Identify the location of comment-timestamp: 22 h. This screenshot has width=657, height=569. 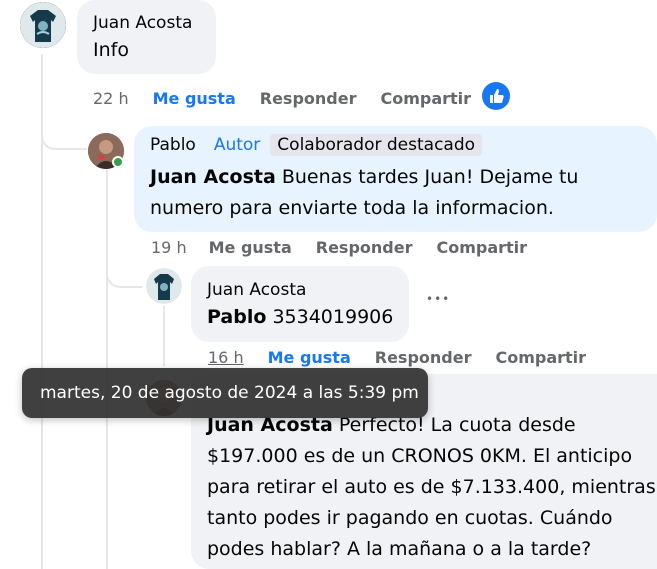
(111, 98).